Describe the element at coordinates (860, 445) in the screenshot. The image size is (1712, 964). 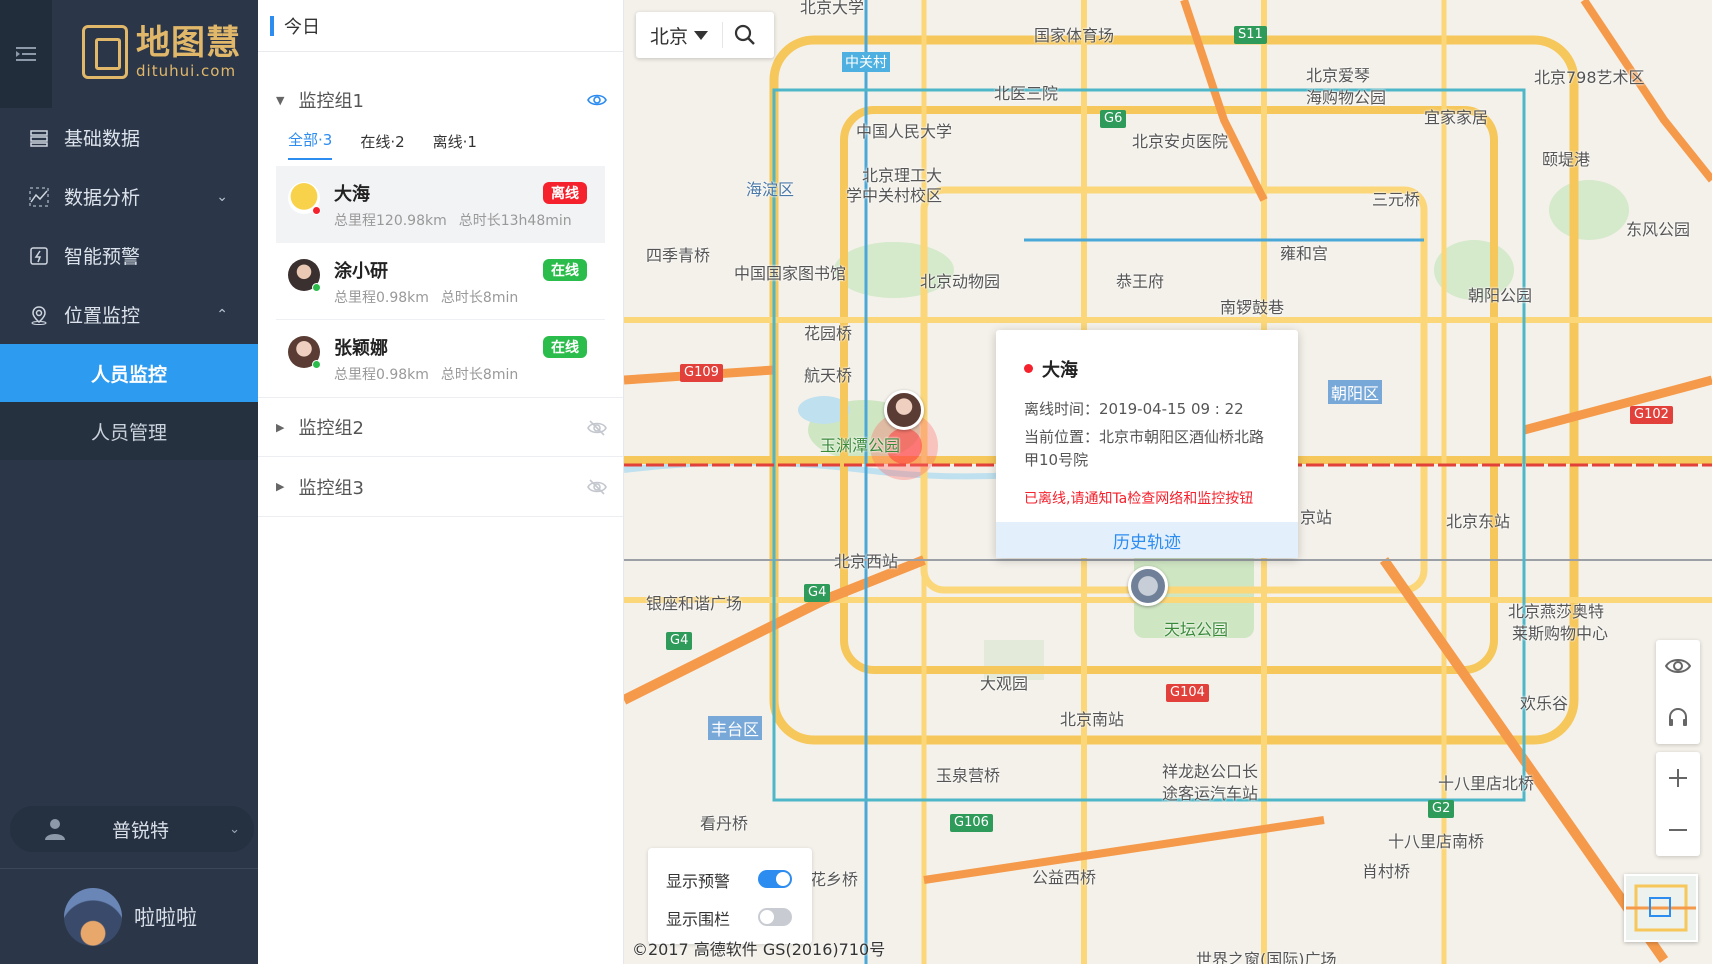
I see `map-label: 玉渊潭公园` at that location.